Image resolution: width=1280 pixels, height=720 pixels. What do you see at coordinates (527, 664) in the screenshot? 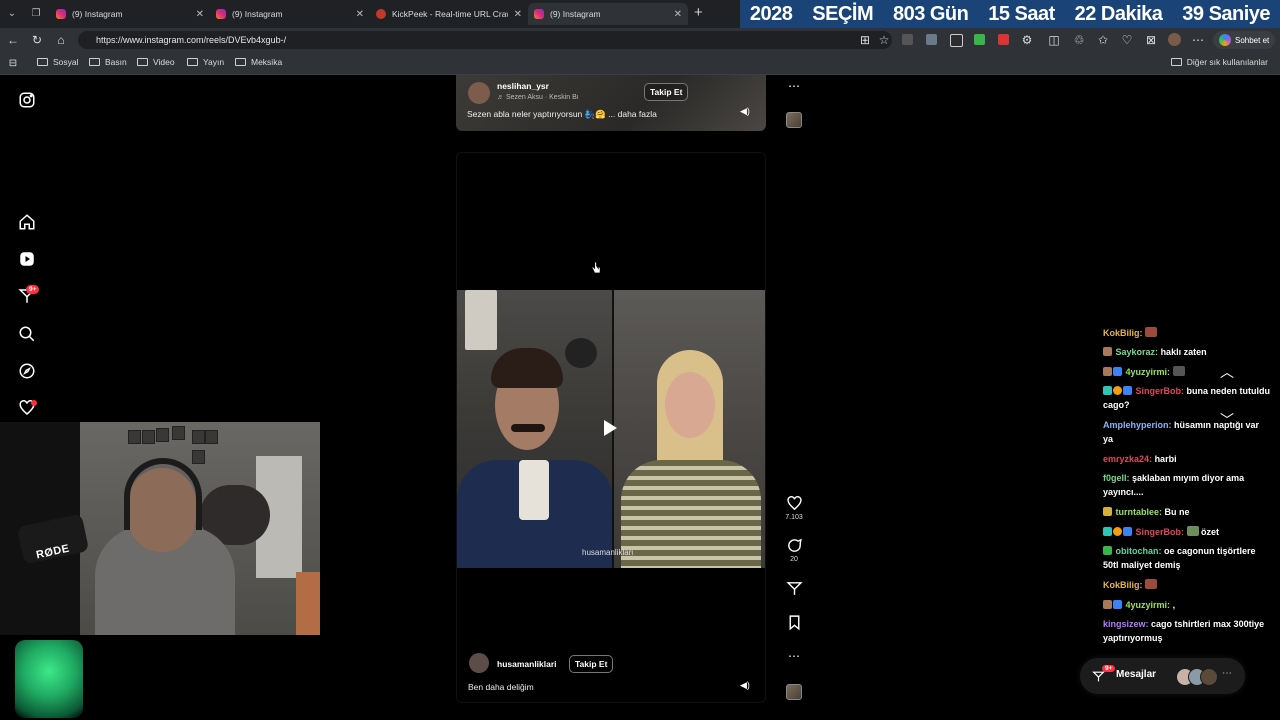
I see `reel-username: husamanliklari` at bounding box center [527, 664].